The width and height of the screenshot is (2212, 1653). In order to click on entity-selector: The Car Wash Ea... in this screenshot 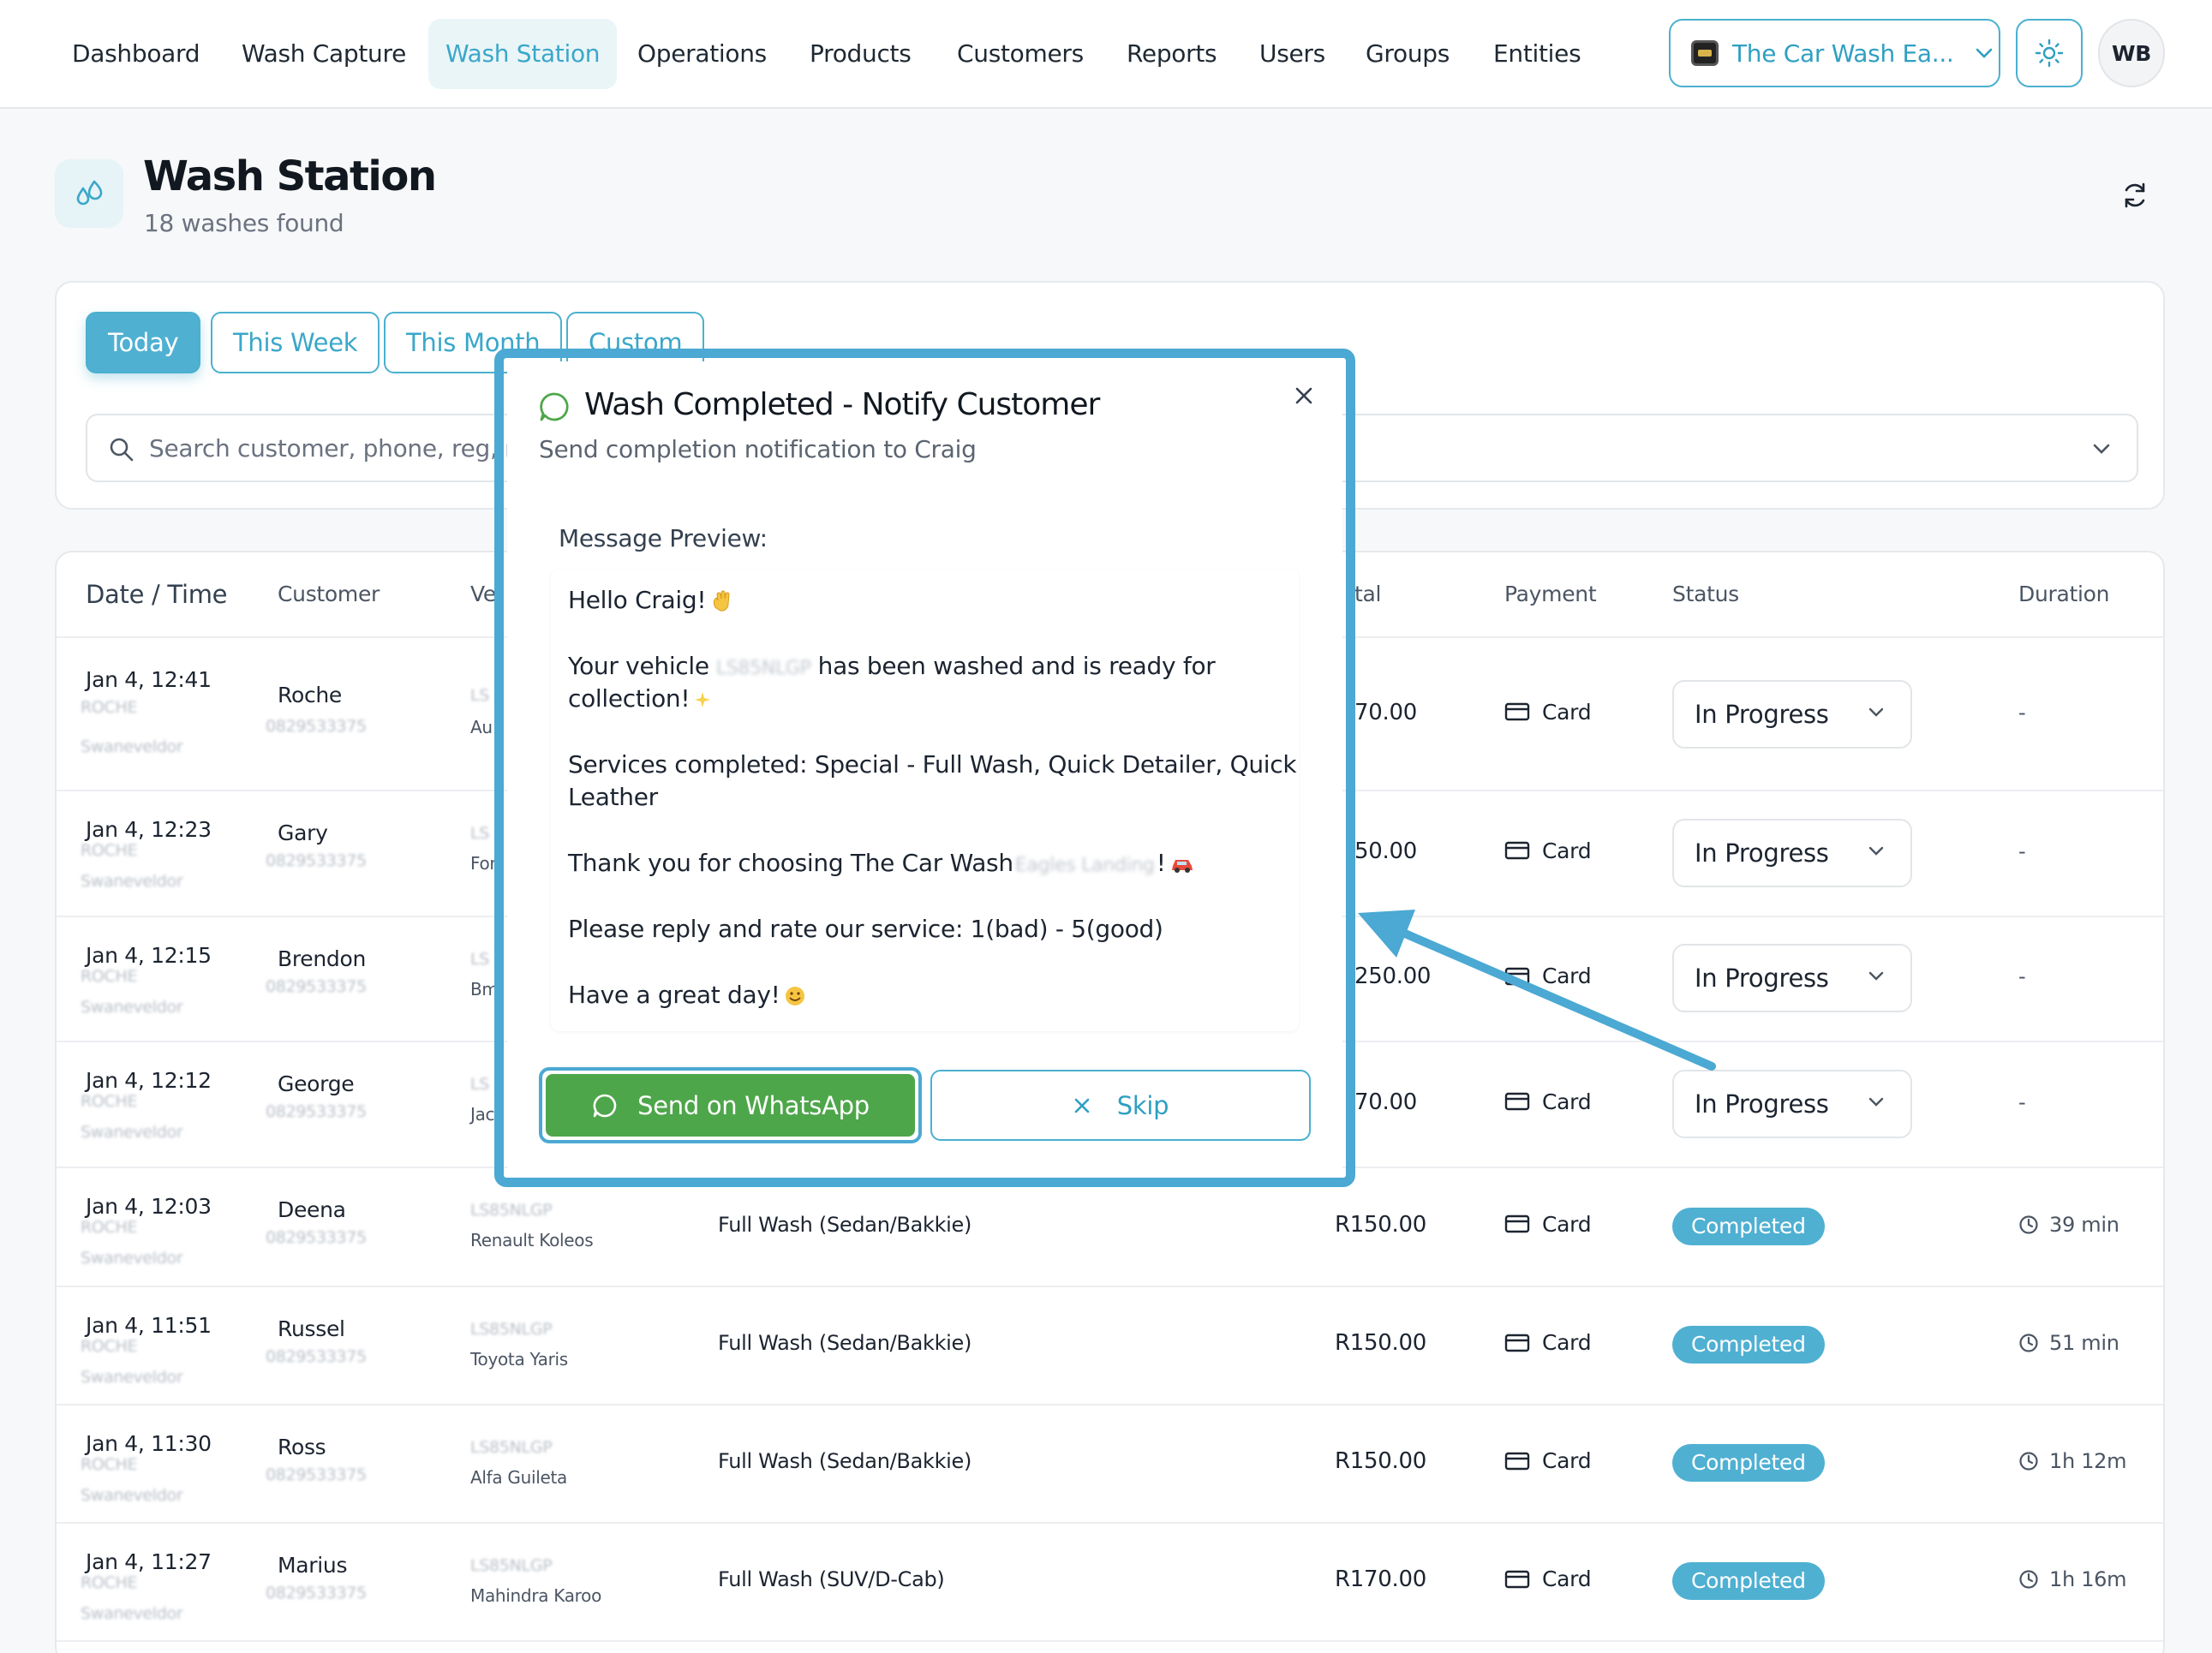, I will do `click(1834, 53)`.